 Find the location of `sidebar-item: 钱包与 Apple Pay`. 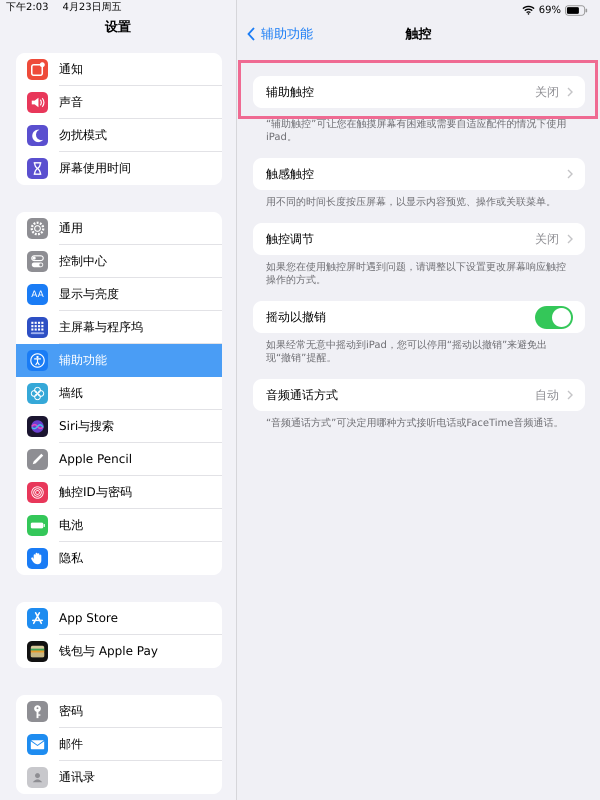

sidebar-item: 钱包与 Apple Pay is located at coordinates (119, 651).